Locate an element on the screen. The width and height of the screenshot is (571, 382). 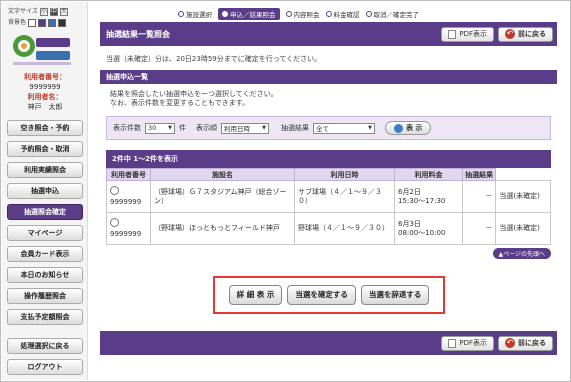
color-label: 背景色 is located at coordinates (17, 22).